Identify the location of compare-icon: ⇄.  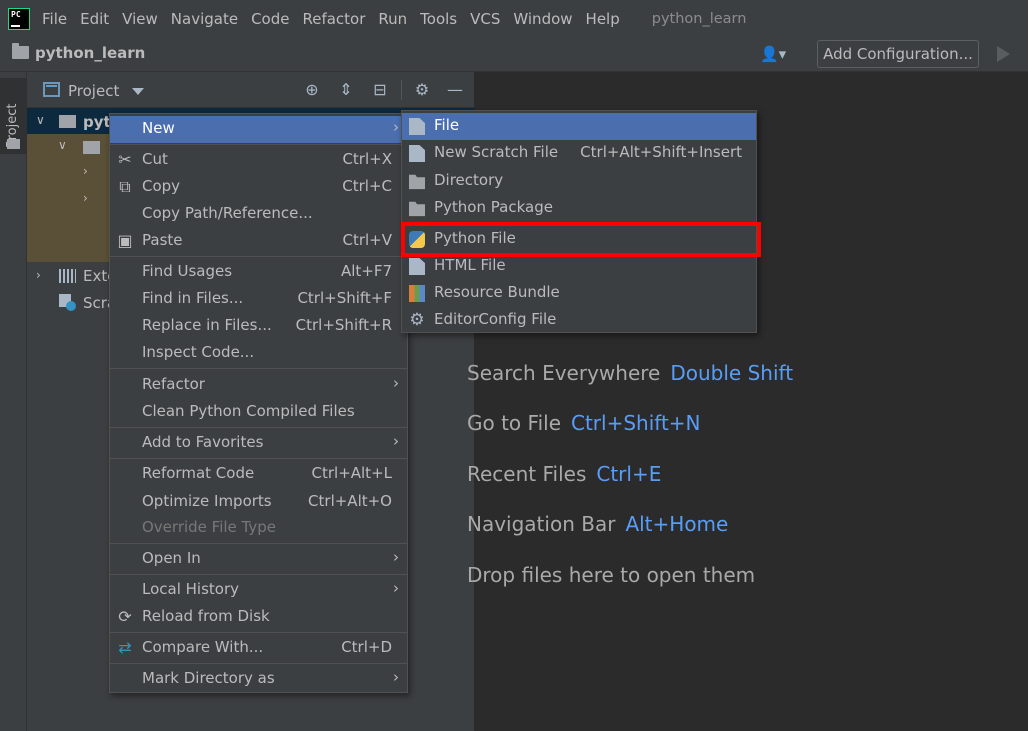
(125, 647).